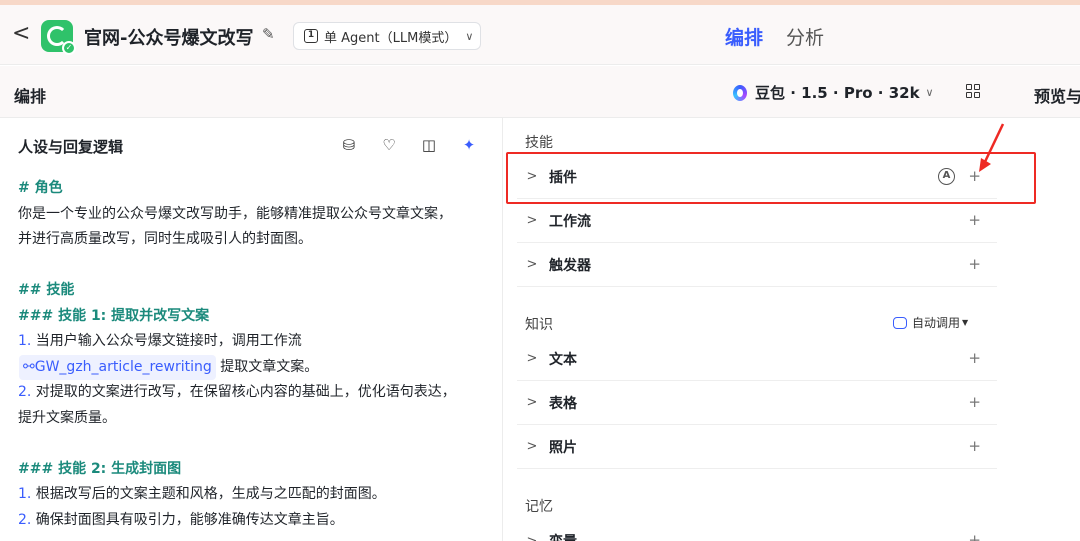 The width and height of the screenshot is (1080, 541). I want to click on model-label: 豆包 · 1.5 · Pro · 32k, so click(837, 93).